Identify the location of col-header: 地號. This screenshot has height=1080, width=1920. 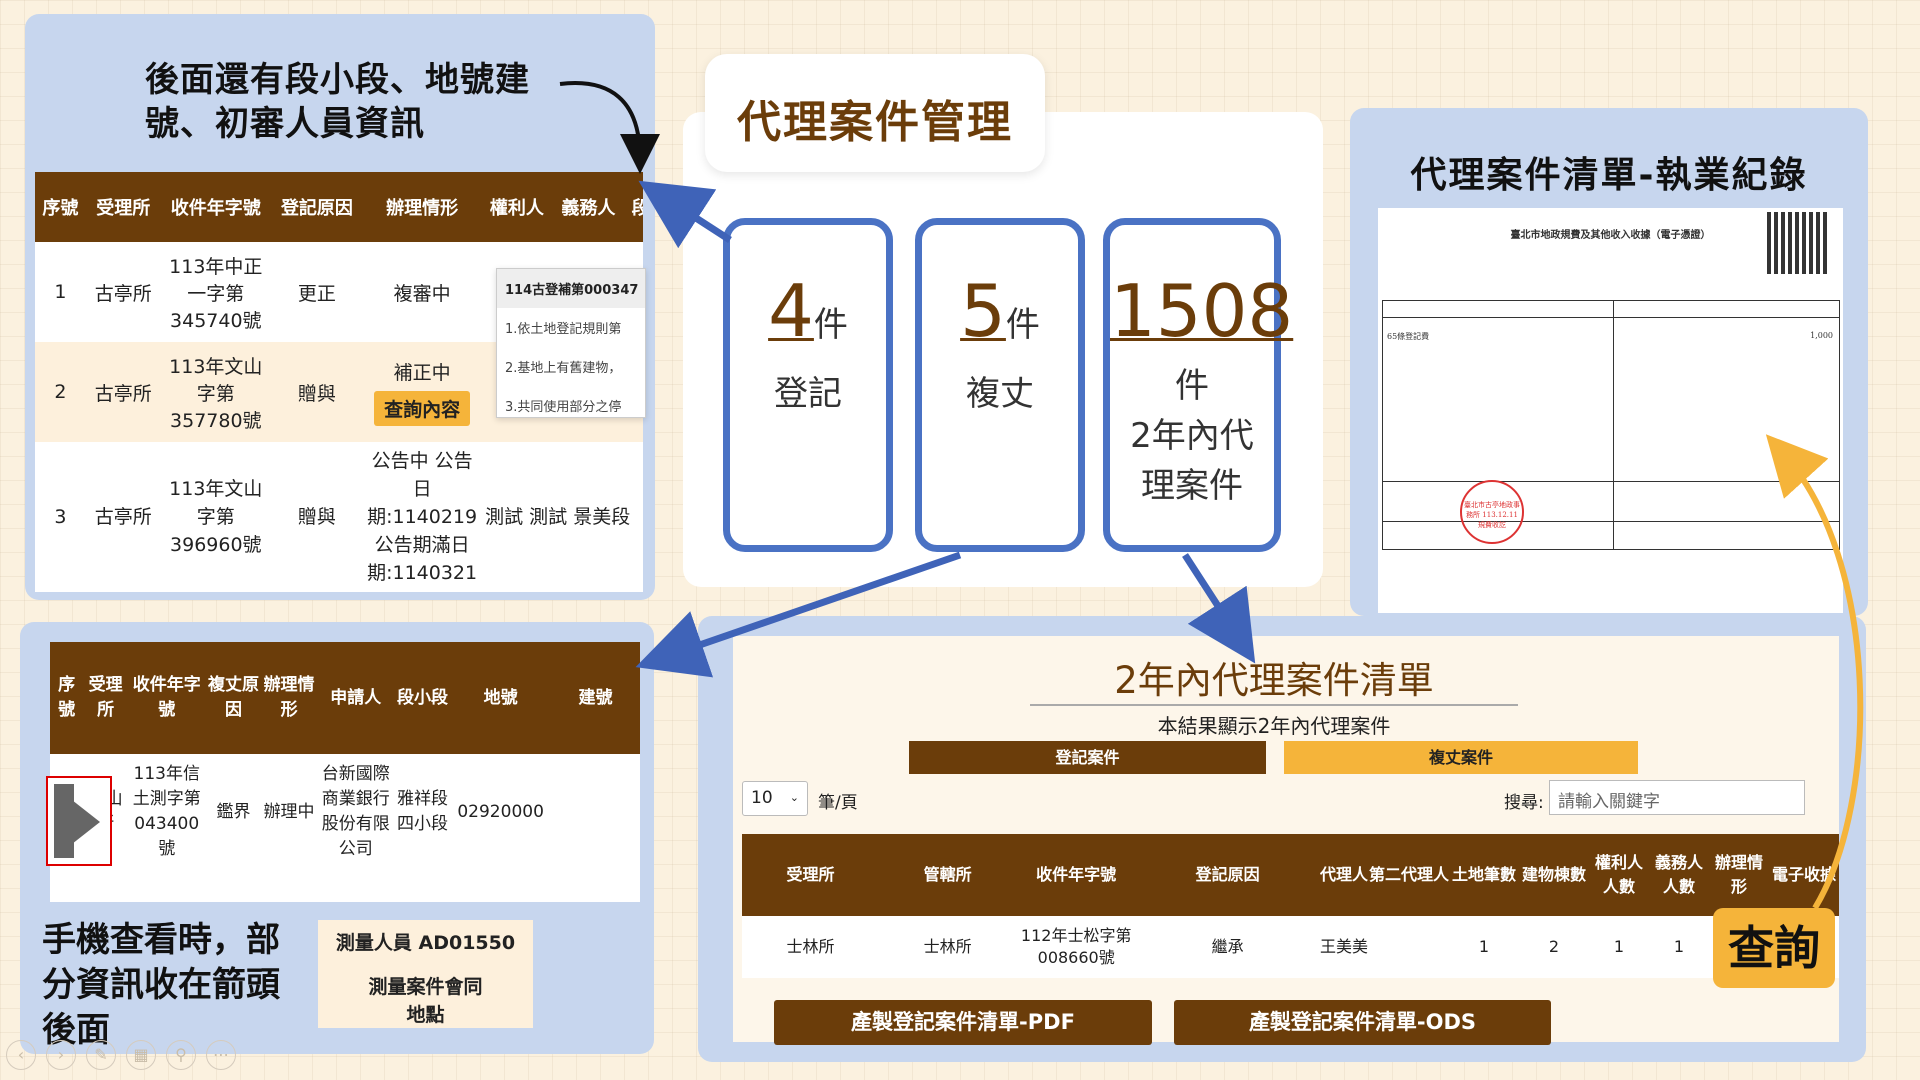
(500, 698).